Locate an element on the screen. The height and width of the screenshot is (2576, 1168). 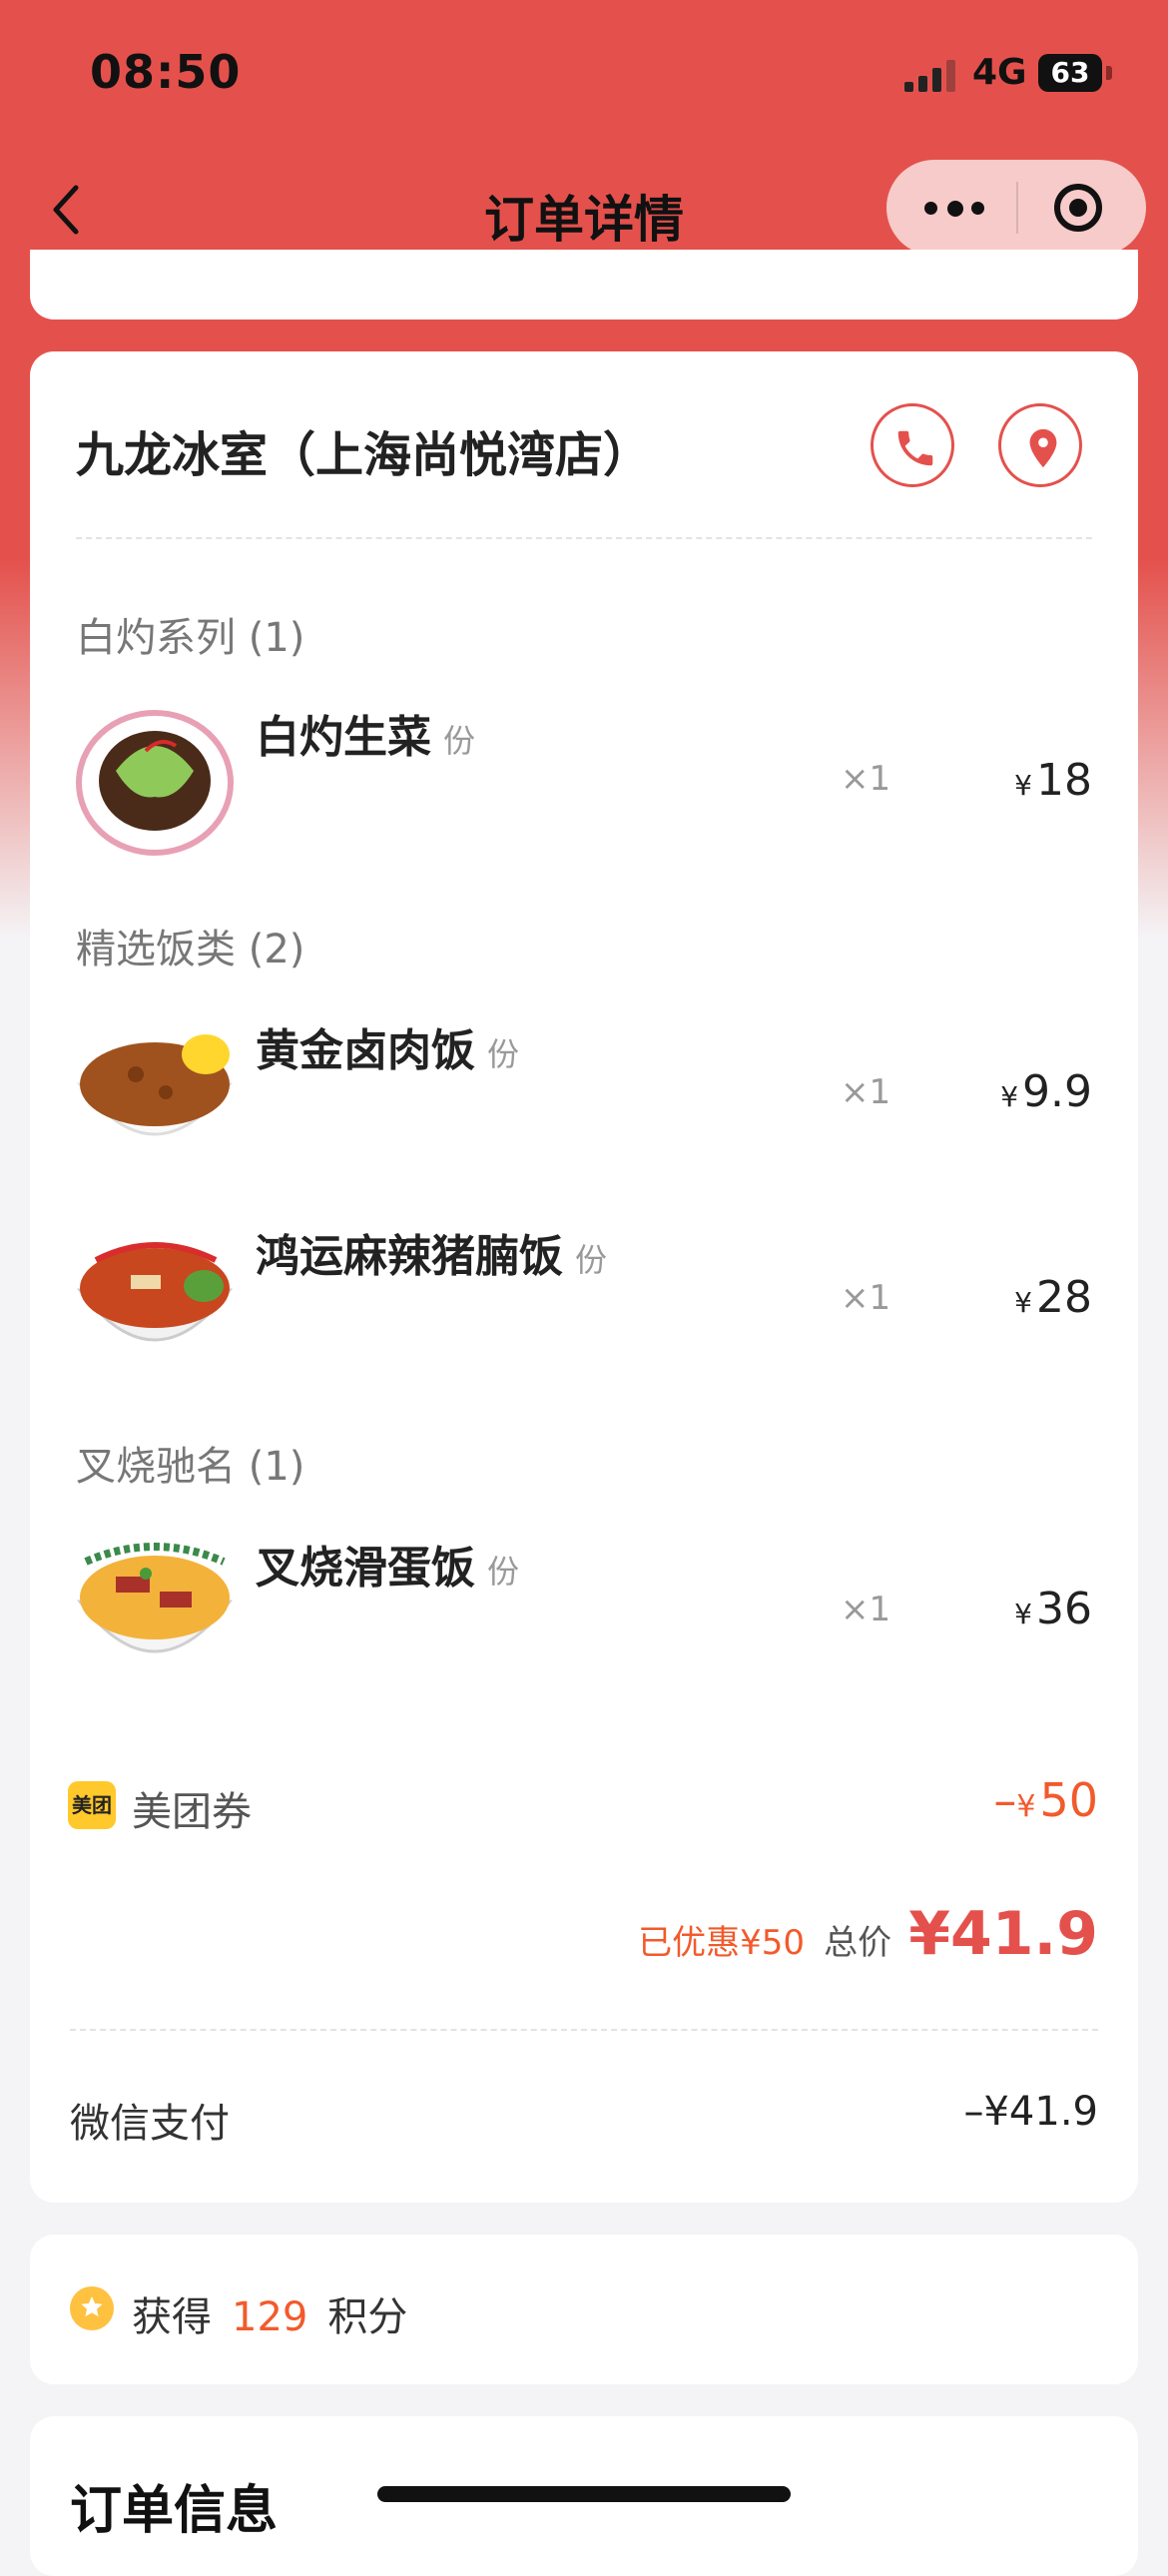
network-type: 4G is located at coordinates (999, 72).